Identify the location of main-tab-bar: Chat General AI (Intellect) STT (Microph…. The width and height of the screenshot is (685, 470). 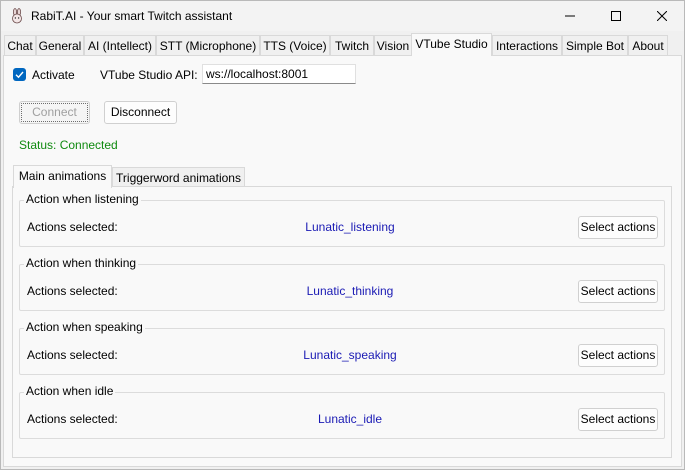
(343, 44).